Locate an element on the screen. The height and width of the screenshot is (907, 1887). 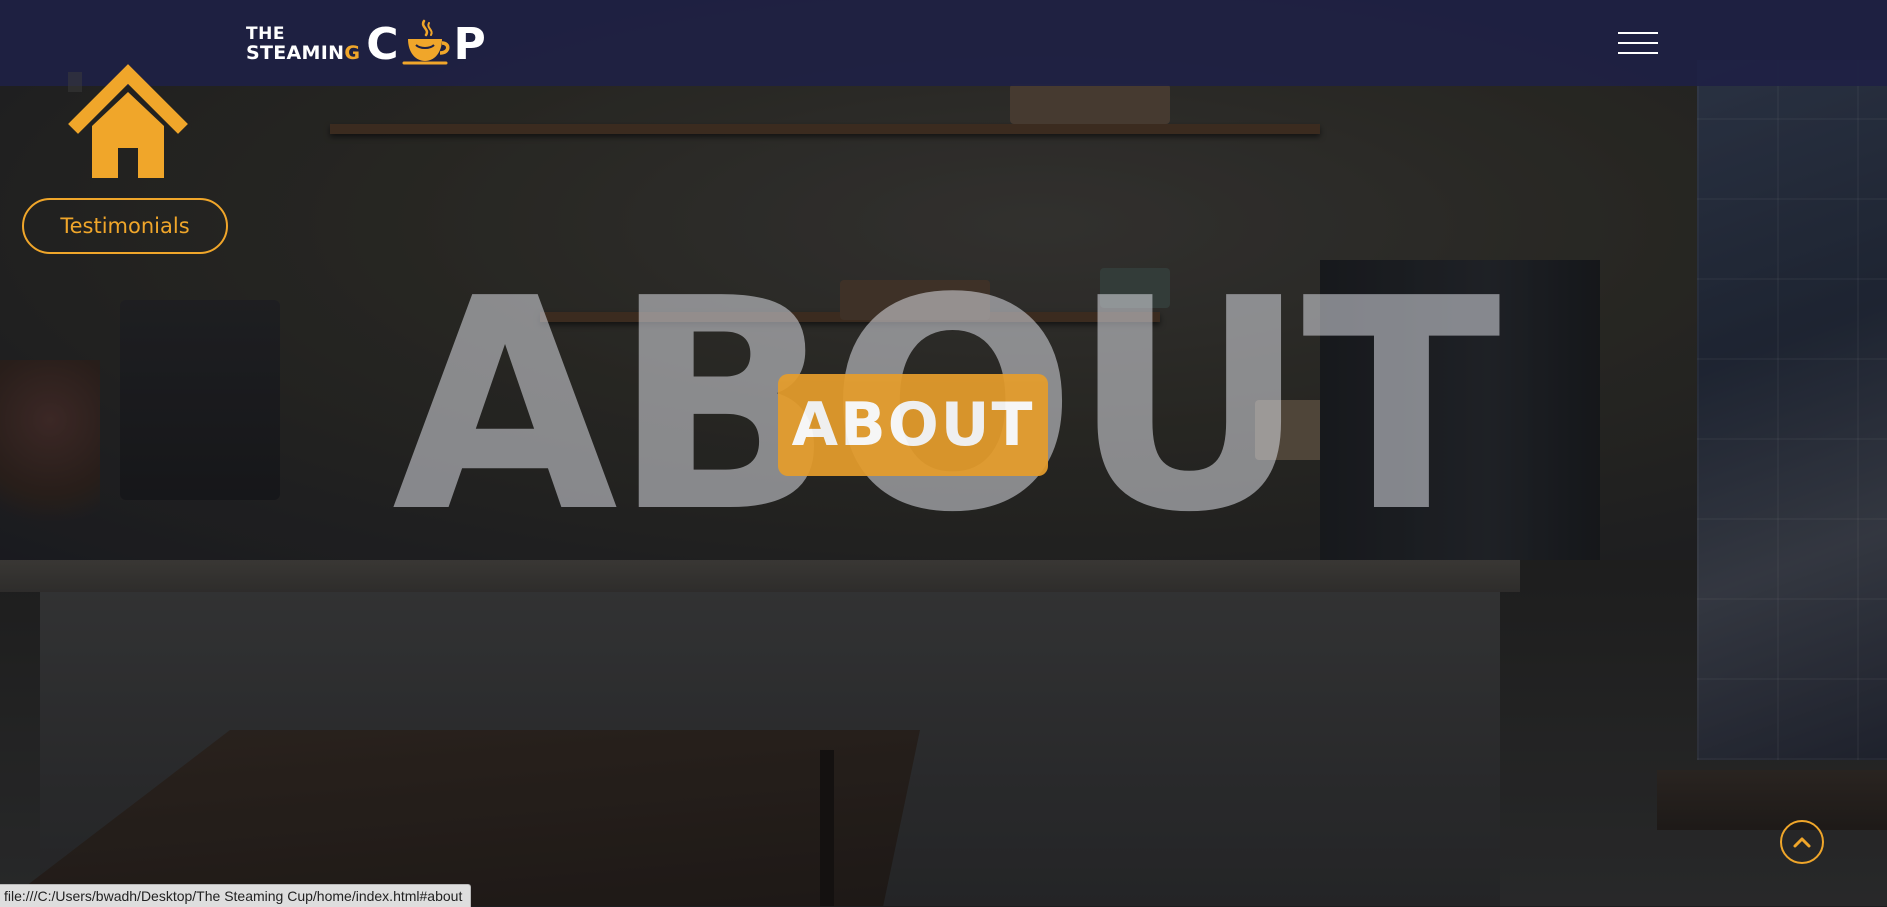
top-navbar: THE STEAMING C P is located at coordinates (943, 43).